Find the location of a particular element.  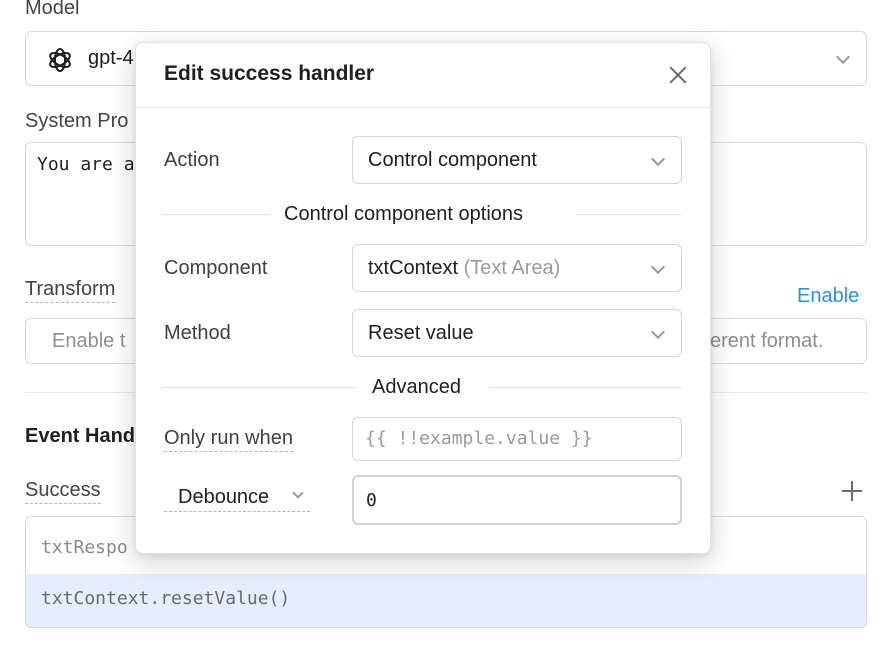

advanced-divider-left is located at coordinates (259, 387).